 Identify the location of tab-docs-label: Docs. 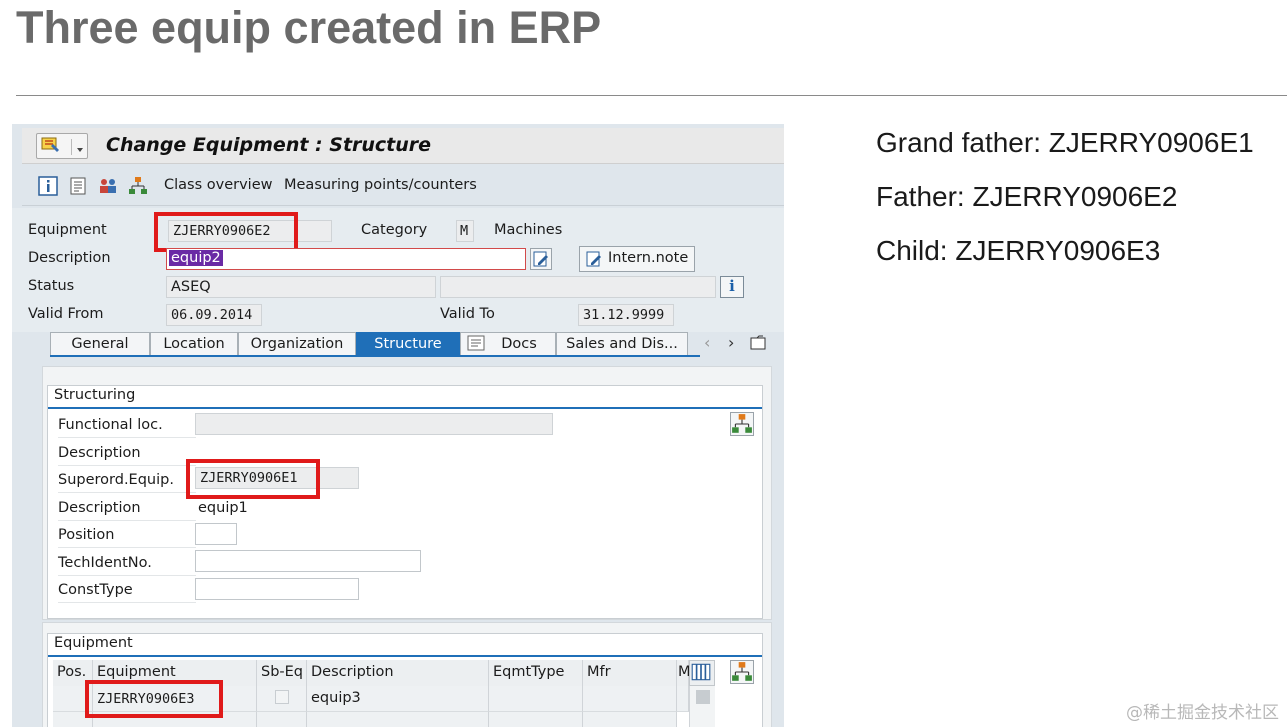
(519, 344).